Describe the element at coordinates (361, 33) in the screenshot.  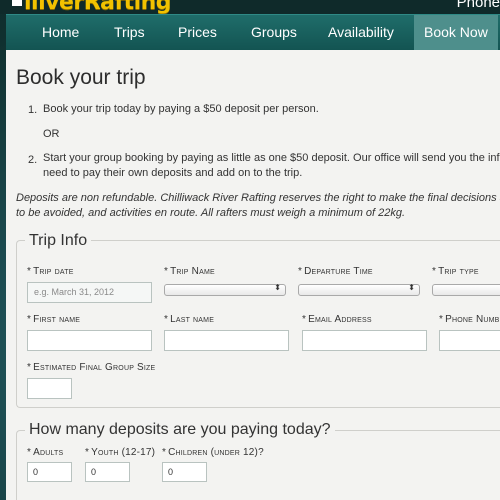
I see `nav-availability: Availability` at that location.